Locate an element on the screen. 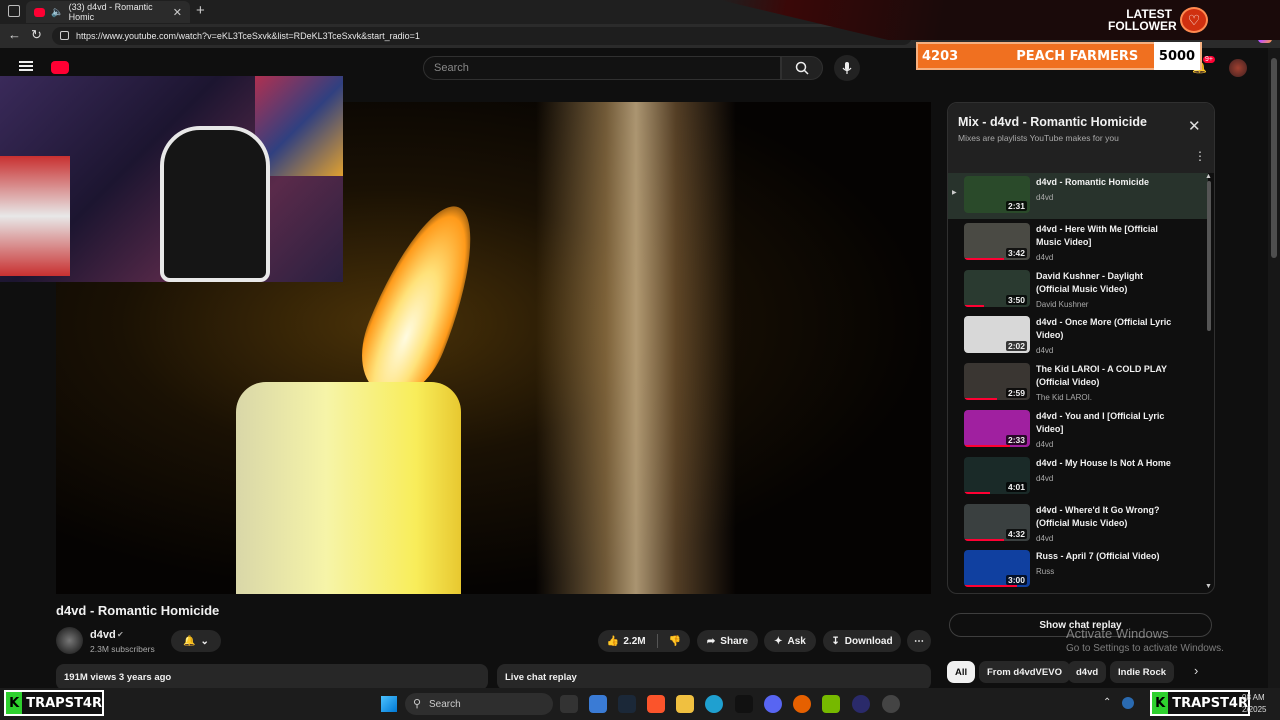 Image resolution: width=1280 pixels, height=720 pixels. share-label: Share is located at coordinates (734, 641).